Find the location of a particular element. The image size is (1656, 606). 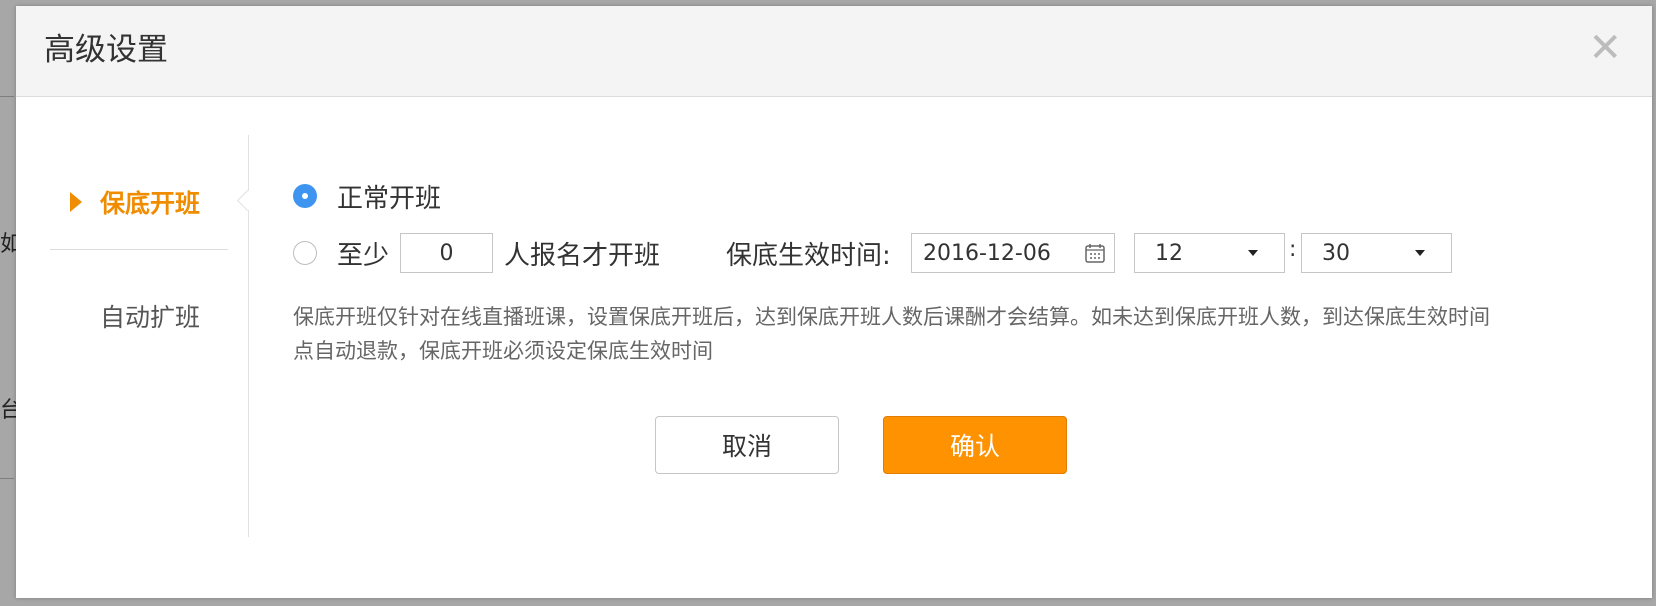

date-value: 2016-12-06 is located at coordinates (987, 253).